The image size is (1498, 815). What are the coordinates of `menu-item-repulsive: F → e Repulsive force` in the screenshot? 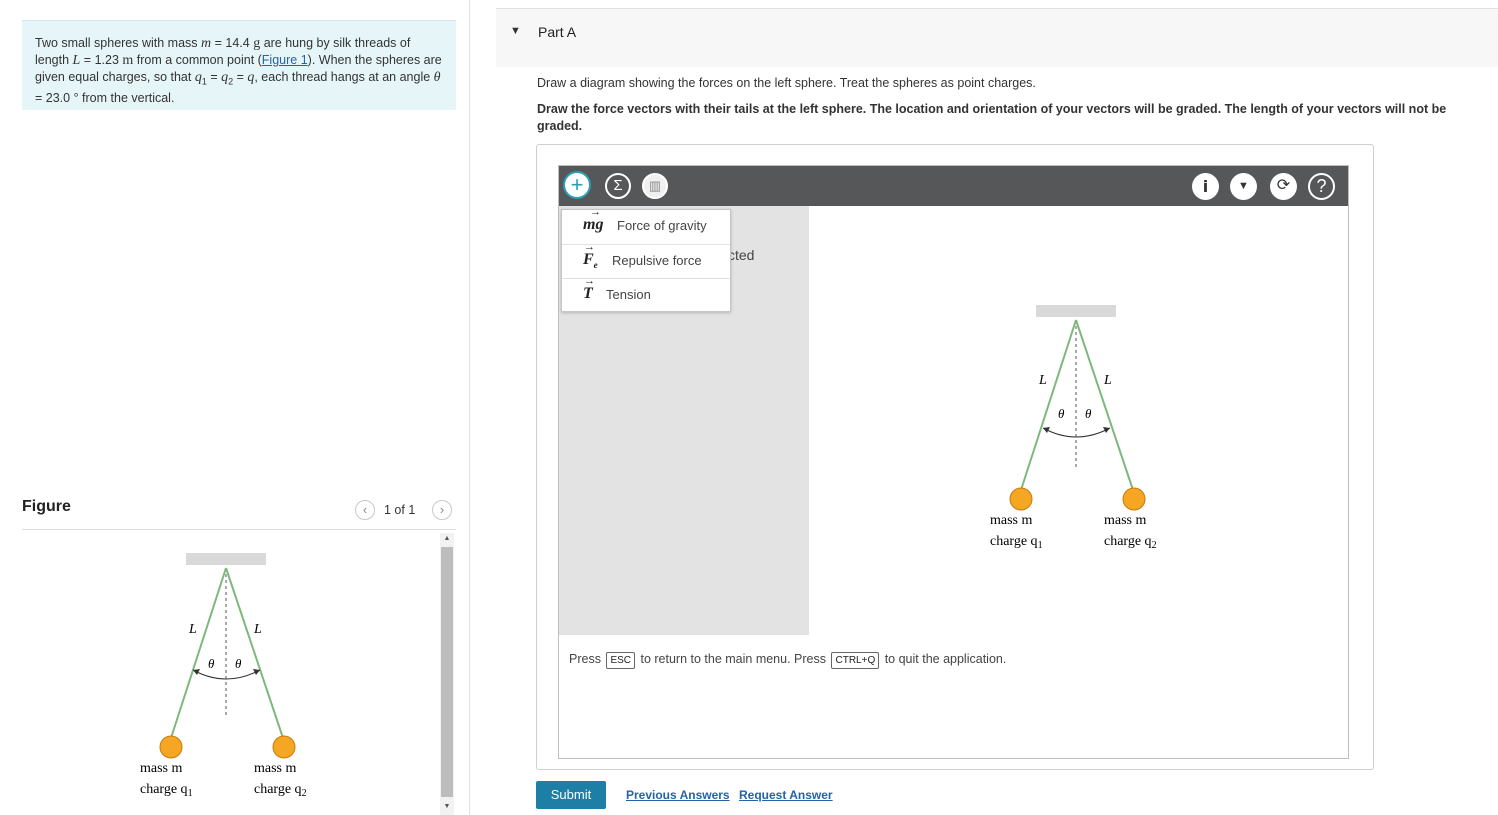 It's located at (646, 259).